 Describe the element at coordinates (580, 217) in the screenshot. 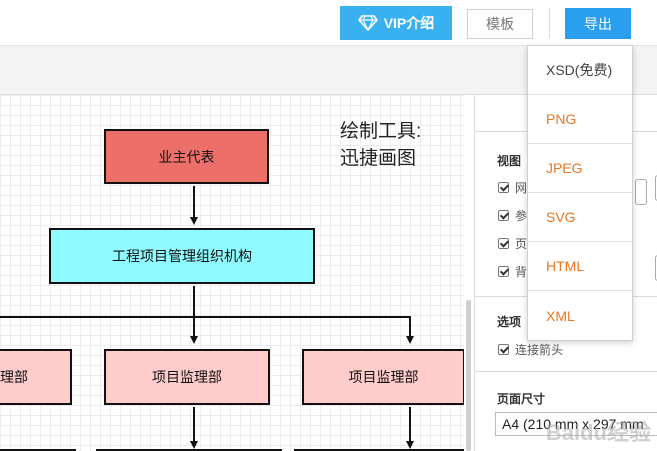

I see `export-item-svg: SVG` at that location.